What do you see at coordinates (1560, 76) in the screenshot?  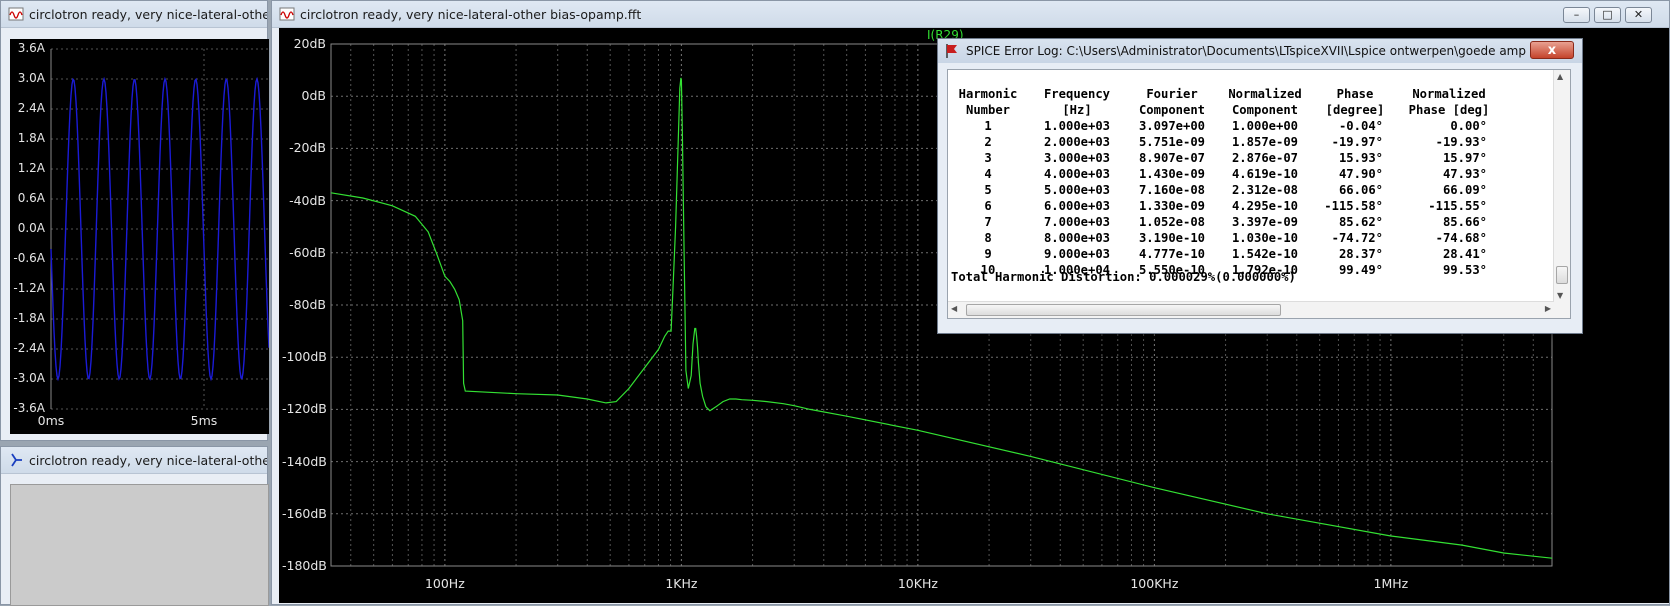 I see `scroll-up-icon: ▲` at bounding box center [1560, 76].